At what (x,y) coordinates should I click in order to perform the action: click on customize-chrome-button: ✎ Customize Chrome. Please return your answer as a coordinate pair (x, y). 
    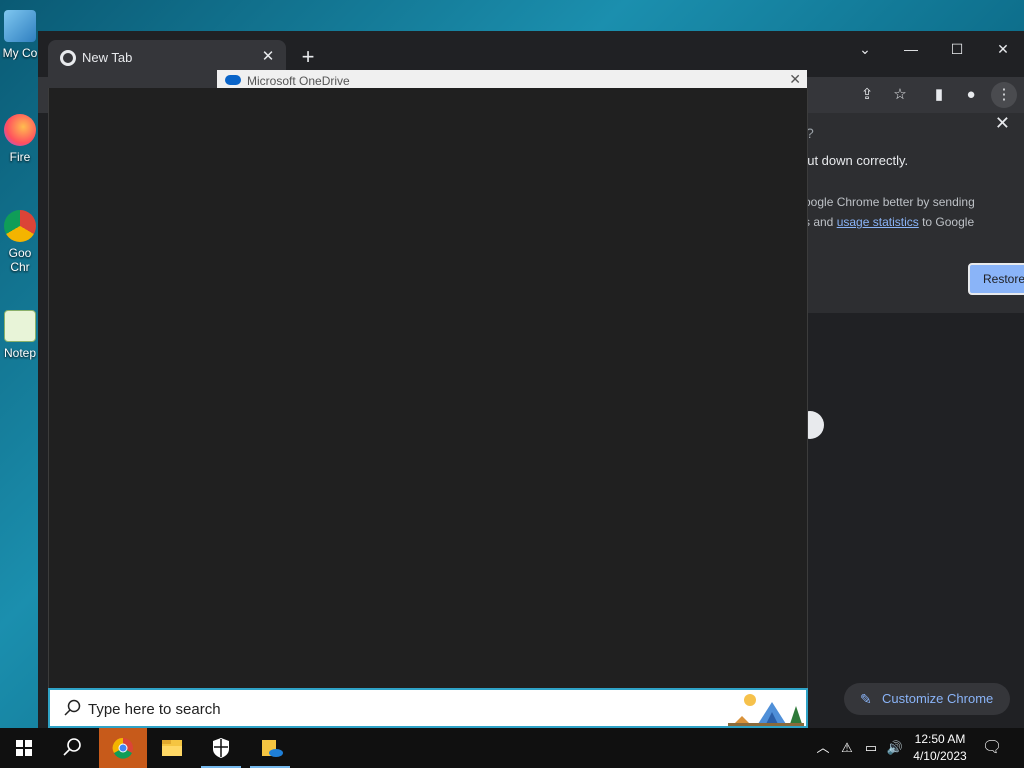
    Looking at the image, I should click on (927, 699).